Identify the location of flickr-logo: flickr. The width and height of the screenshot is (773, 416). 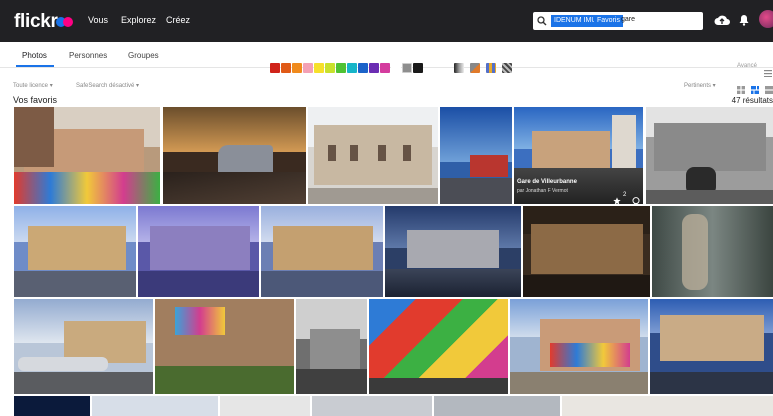
(36, 22).